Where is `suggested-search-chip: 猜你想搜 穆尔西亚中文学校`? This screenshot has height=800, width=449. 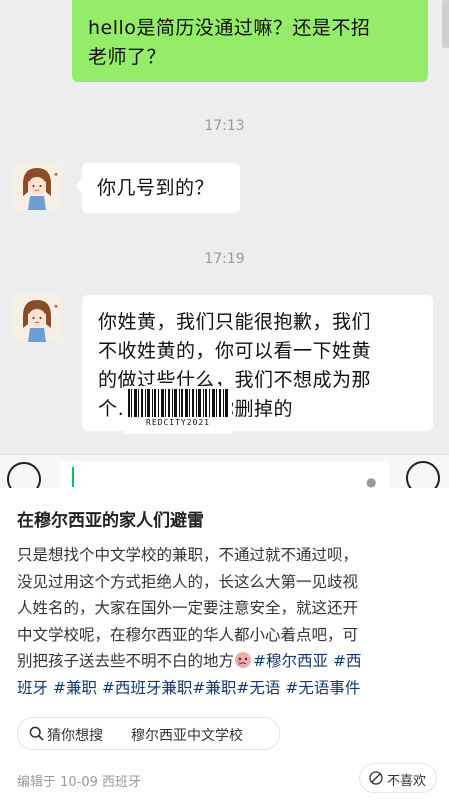
suggested-search-chip: 猜你想搜 穆尔西亚中文学校 is located at coordinates (148, 733).